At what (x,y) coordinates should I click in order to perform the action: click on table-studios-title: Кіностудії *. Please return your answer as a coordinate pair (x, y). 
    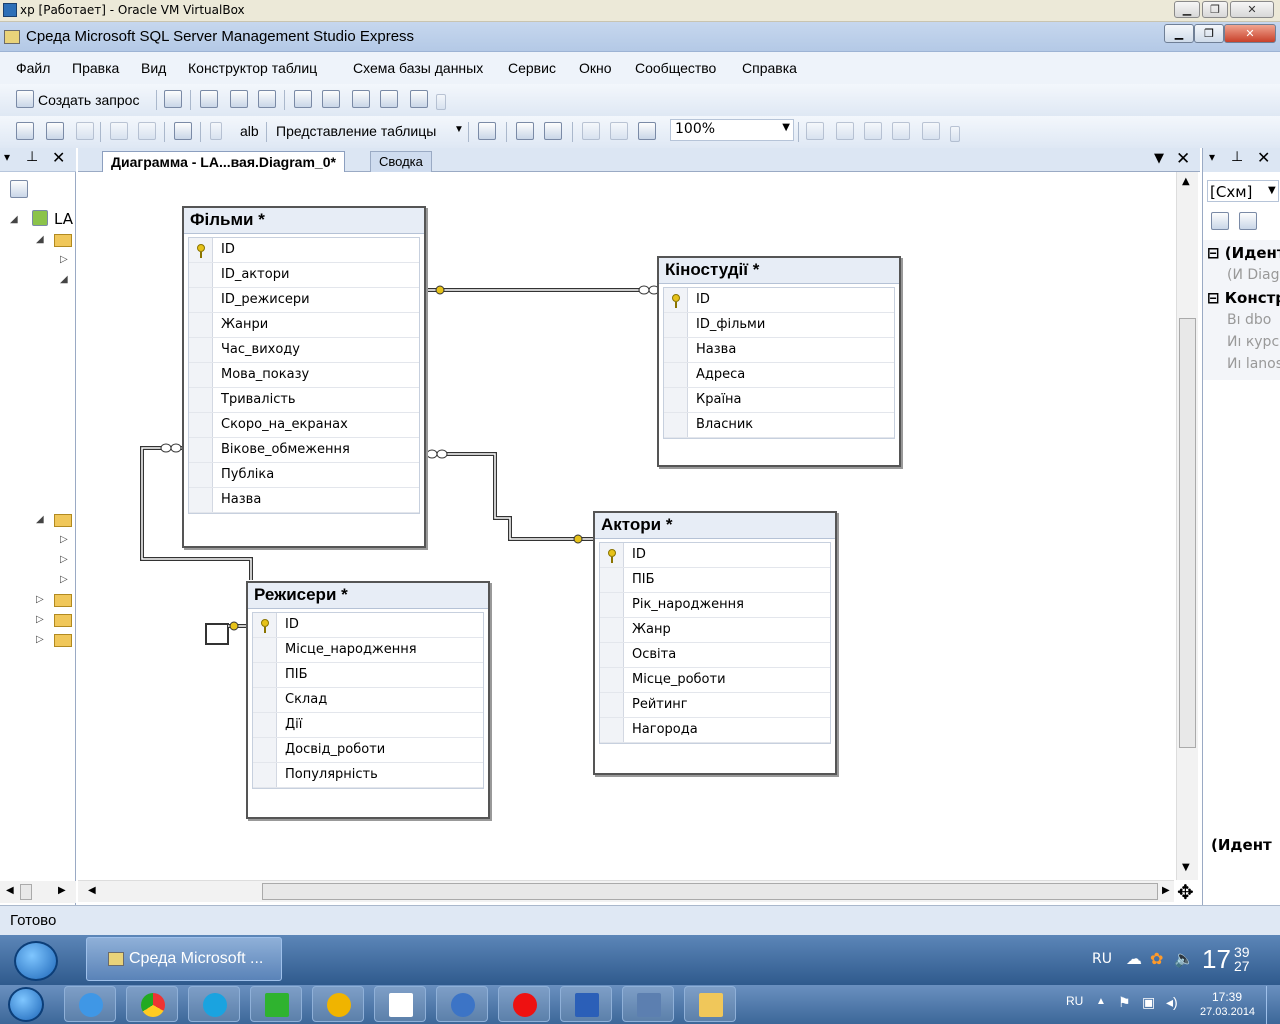
    Looking at the image, I should click on (779, 271).